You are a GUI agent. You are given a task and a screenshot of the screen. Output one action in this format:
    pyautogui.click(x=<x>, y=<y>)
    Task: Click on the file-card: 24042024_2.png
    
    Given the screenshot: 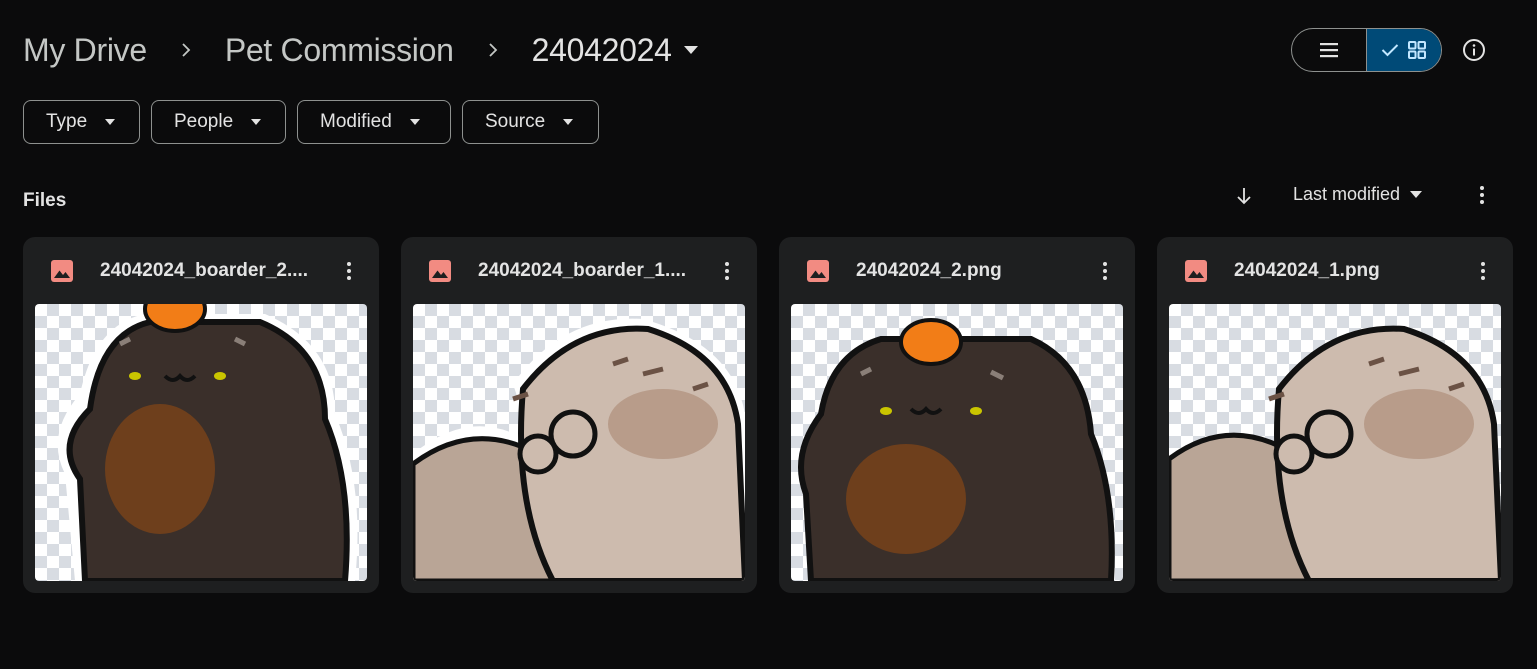 What is the action you would take?
    pyautogui.click(x=957, y=415)
    